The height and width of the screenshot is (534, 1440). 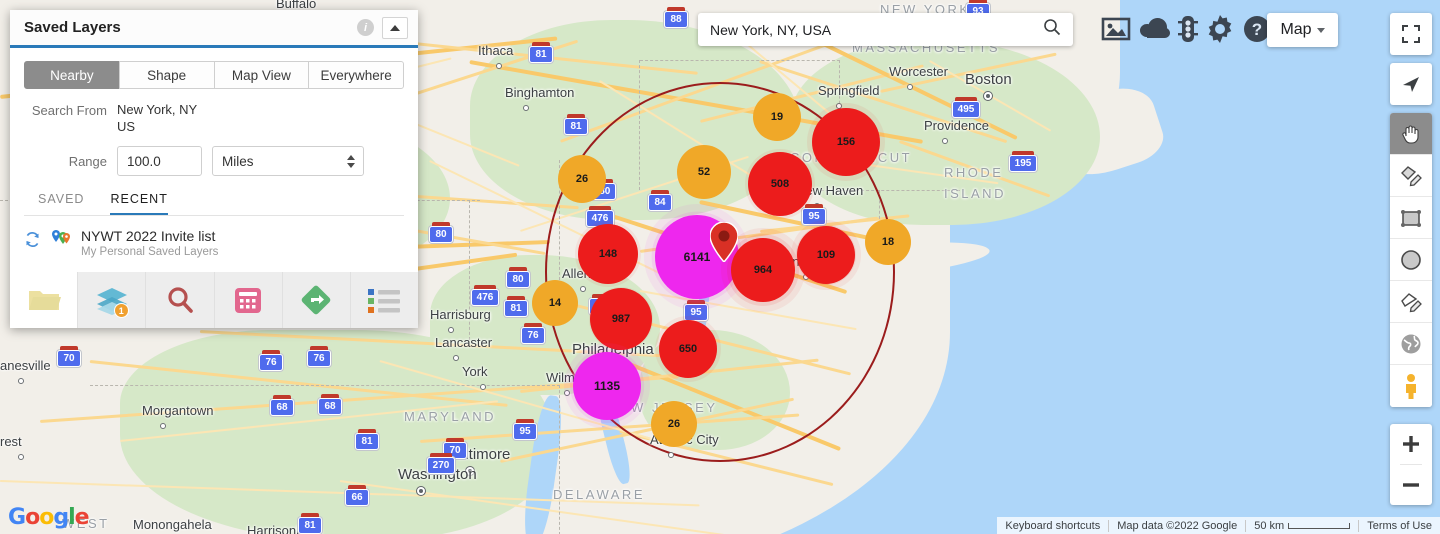 What do you see at coordinates (1411, 444) in the screenshot?
I see `zoom-in-button` at bounding box center [1411, 444].